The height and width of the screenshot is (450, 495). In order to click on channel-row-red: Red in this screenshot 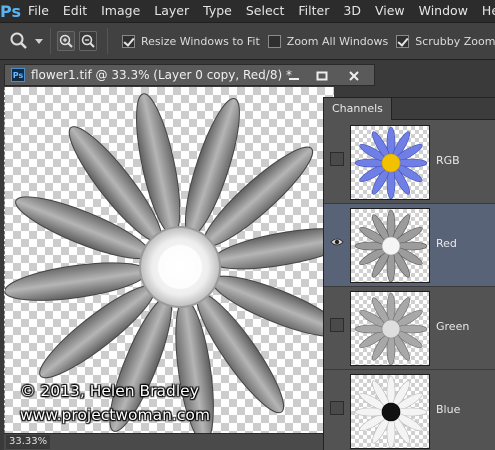, I will do `click(409, 245)`.